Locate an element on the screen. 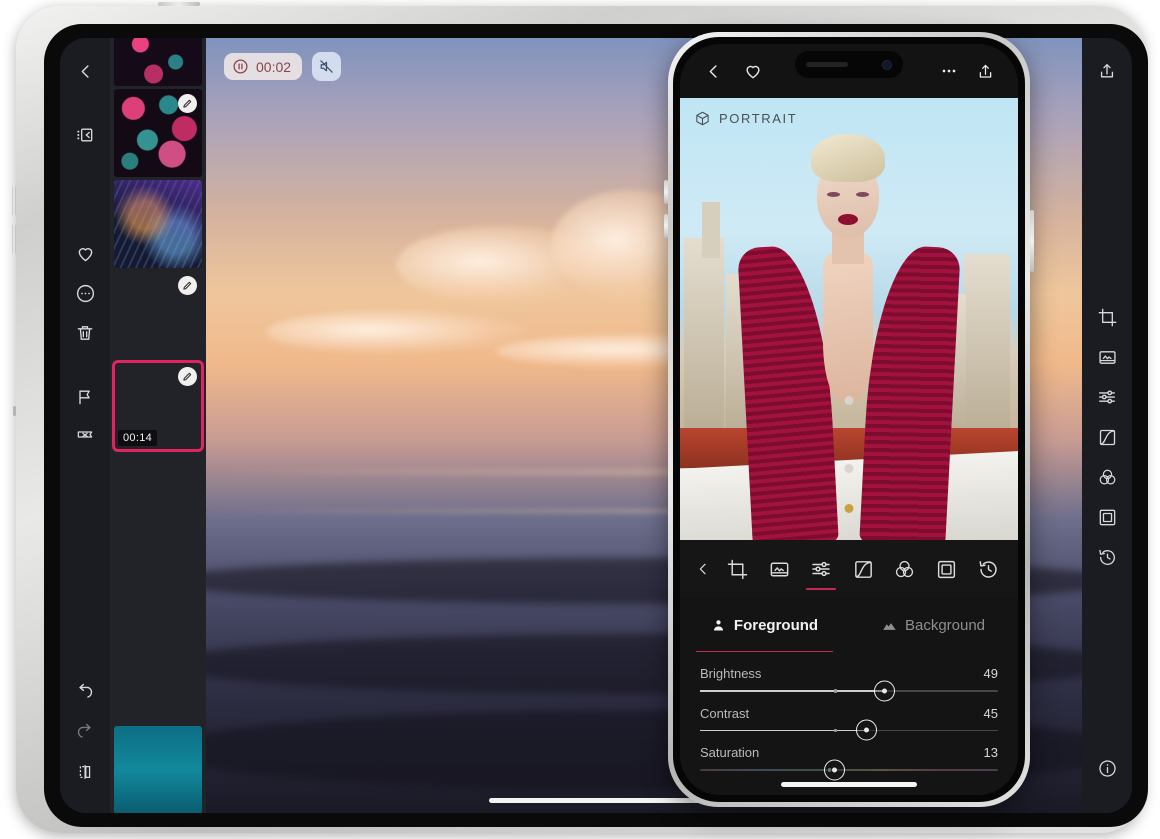 This screenshot has height=839, width=1160. history-clock-icon is located at coordinates (988, 569).